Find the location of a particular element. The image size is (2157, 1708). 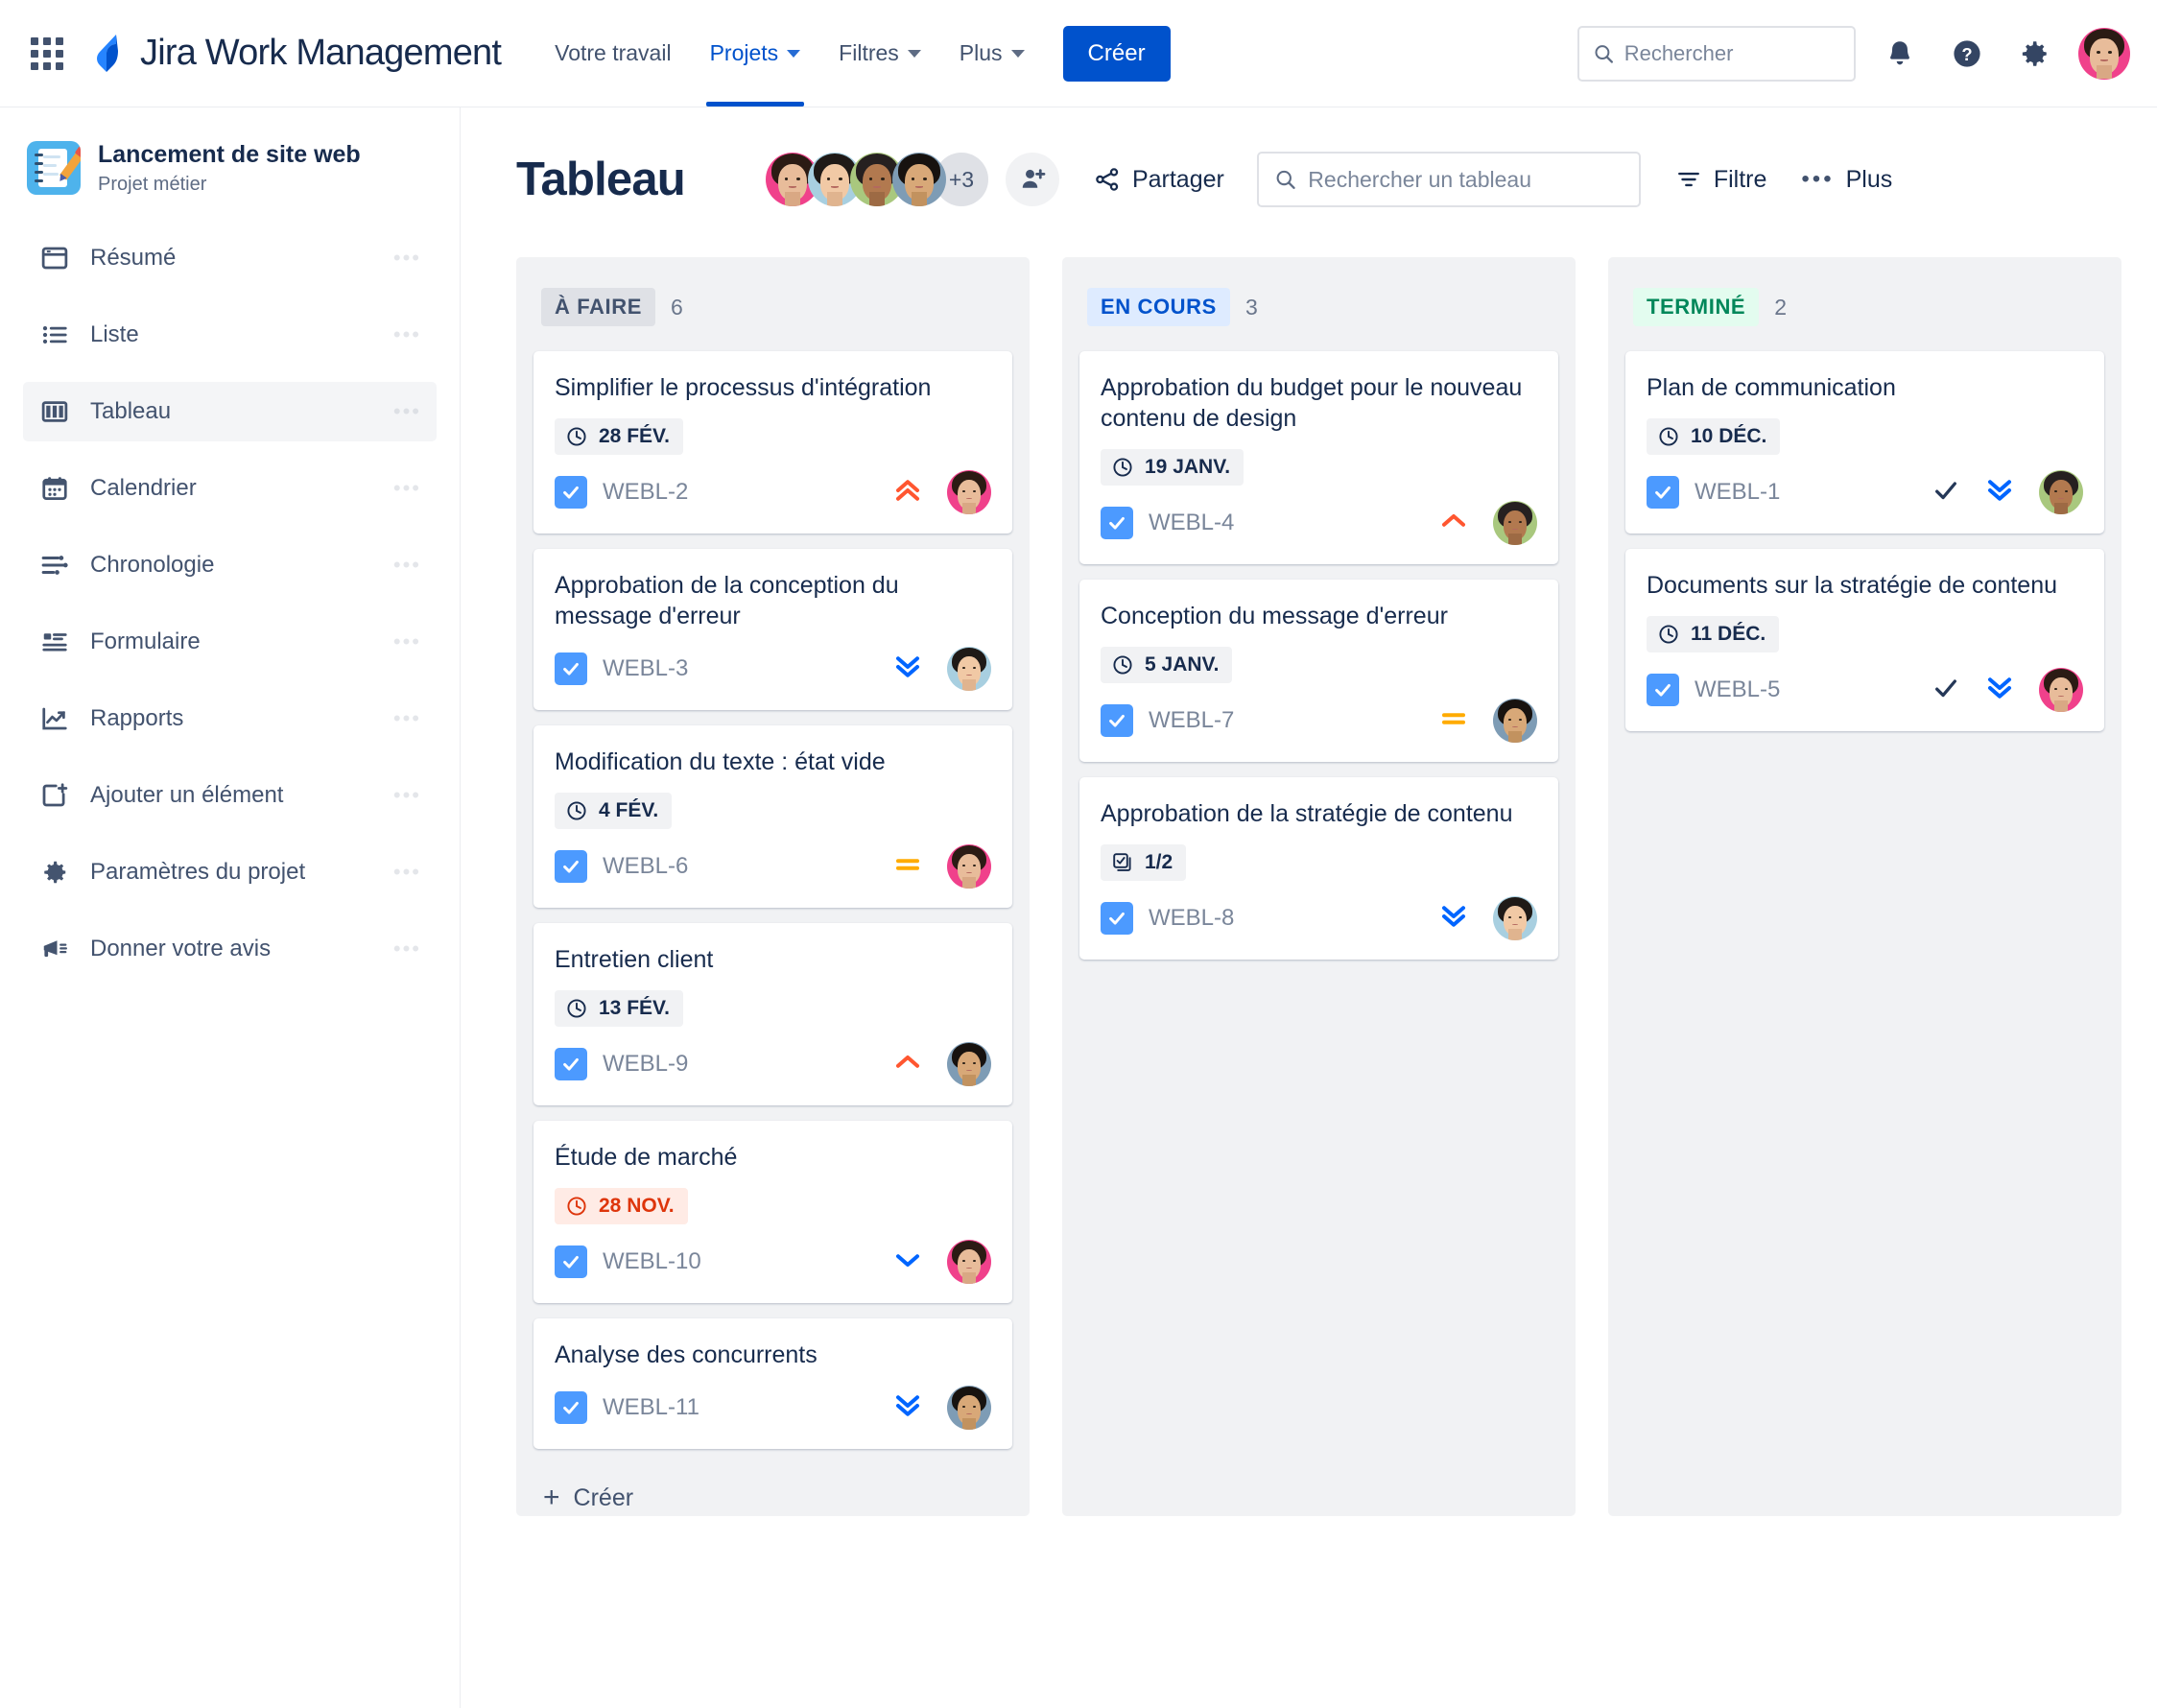

issue-key: WEBL-1 is located at coordinates (1738, 492).